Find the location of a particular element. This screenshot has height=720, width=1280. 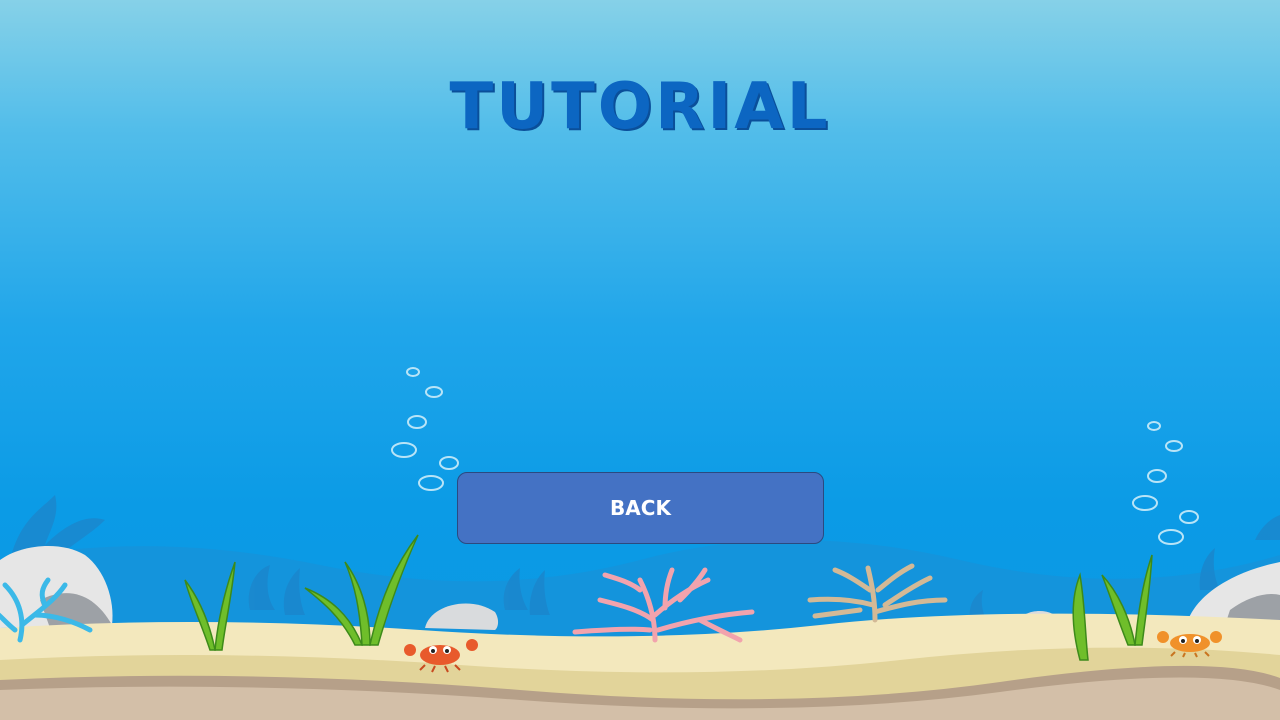

bubbles-right is located at coordinates (1165, 483).